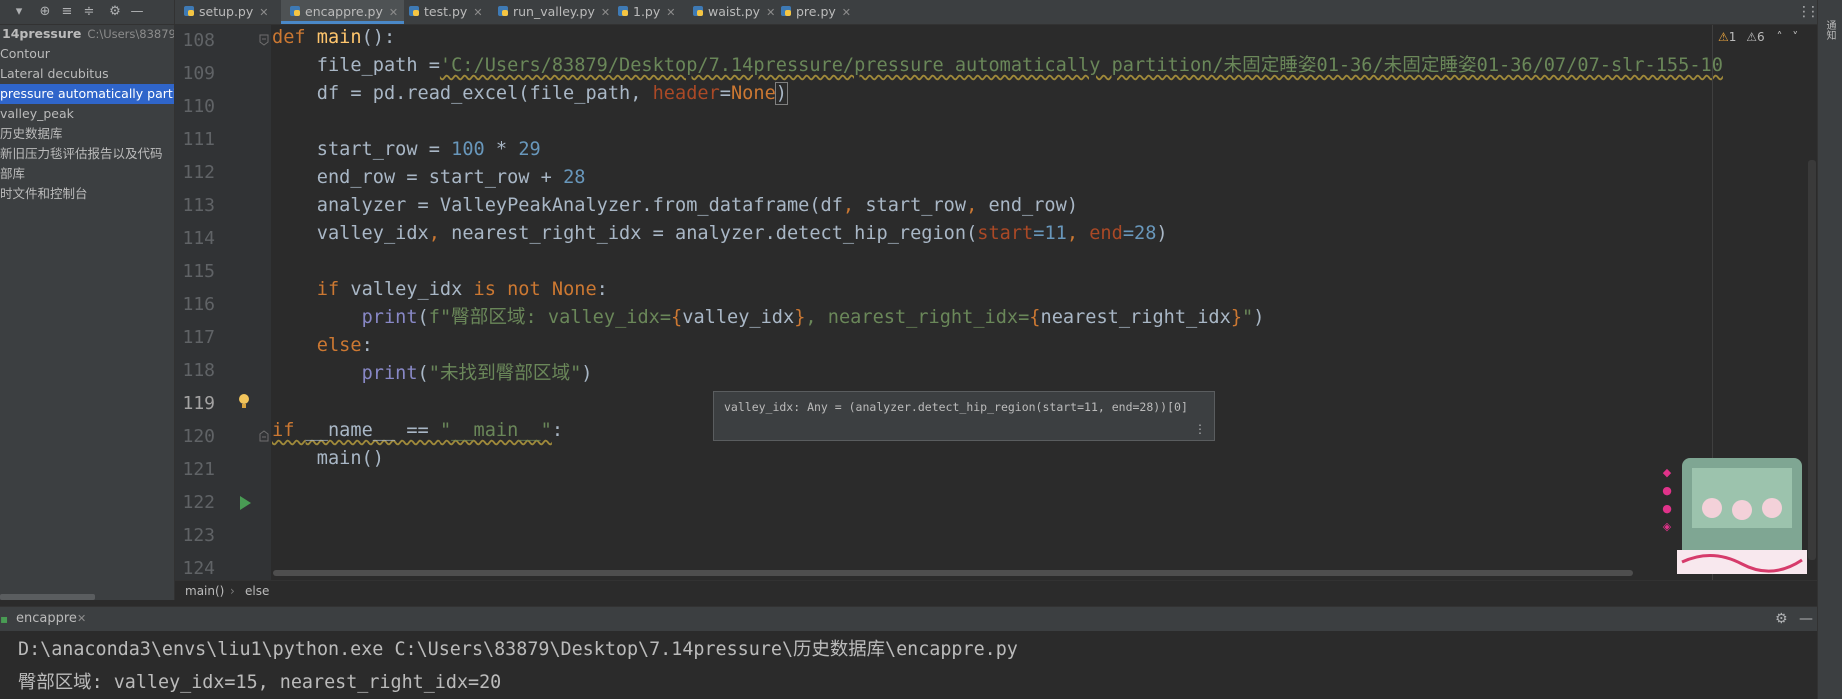 This screenshot has height=699, width=1842. I want to click on chevron-down-icon: ˅, so click(1795, 37).